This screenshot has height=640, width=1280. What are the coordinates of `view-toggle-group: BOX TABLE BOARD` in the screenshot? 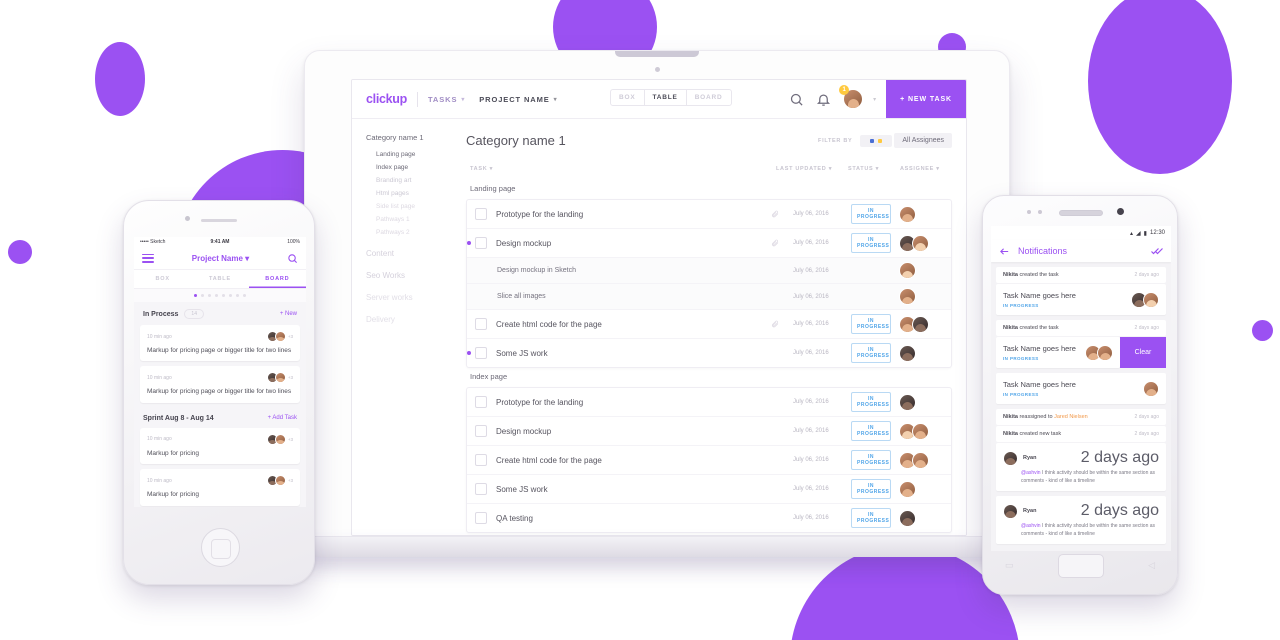 It's located at (671, 97).